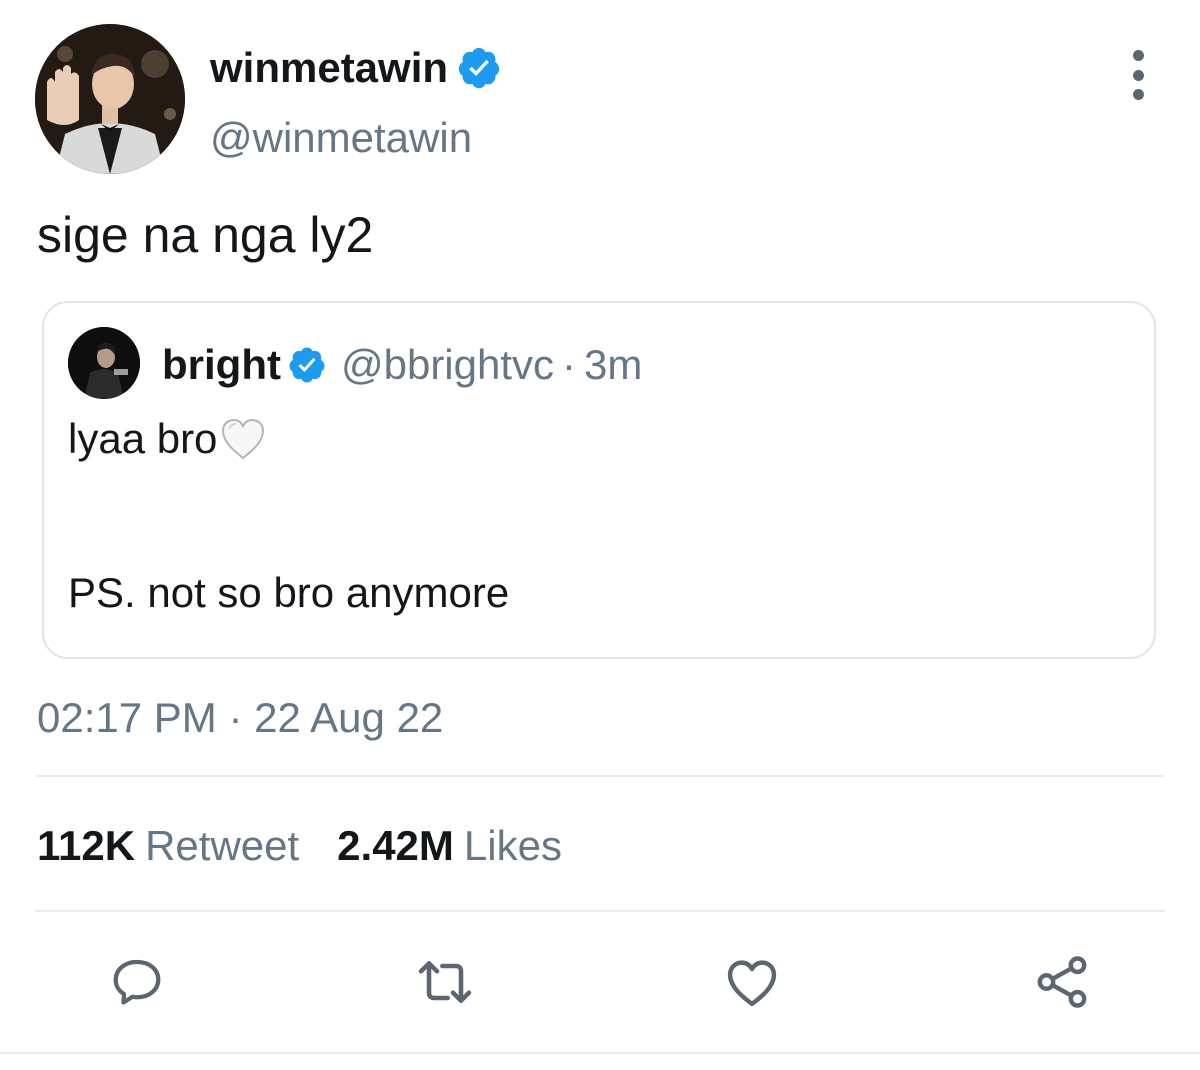 Image resolution: width=1200 pixels, height=1070 pixels. Describe the element at coordinates (222, 845) in the screenshot. I see `retweet-label: Retweet` at that location.